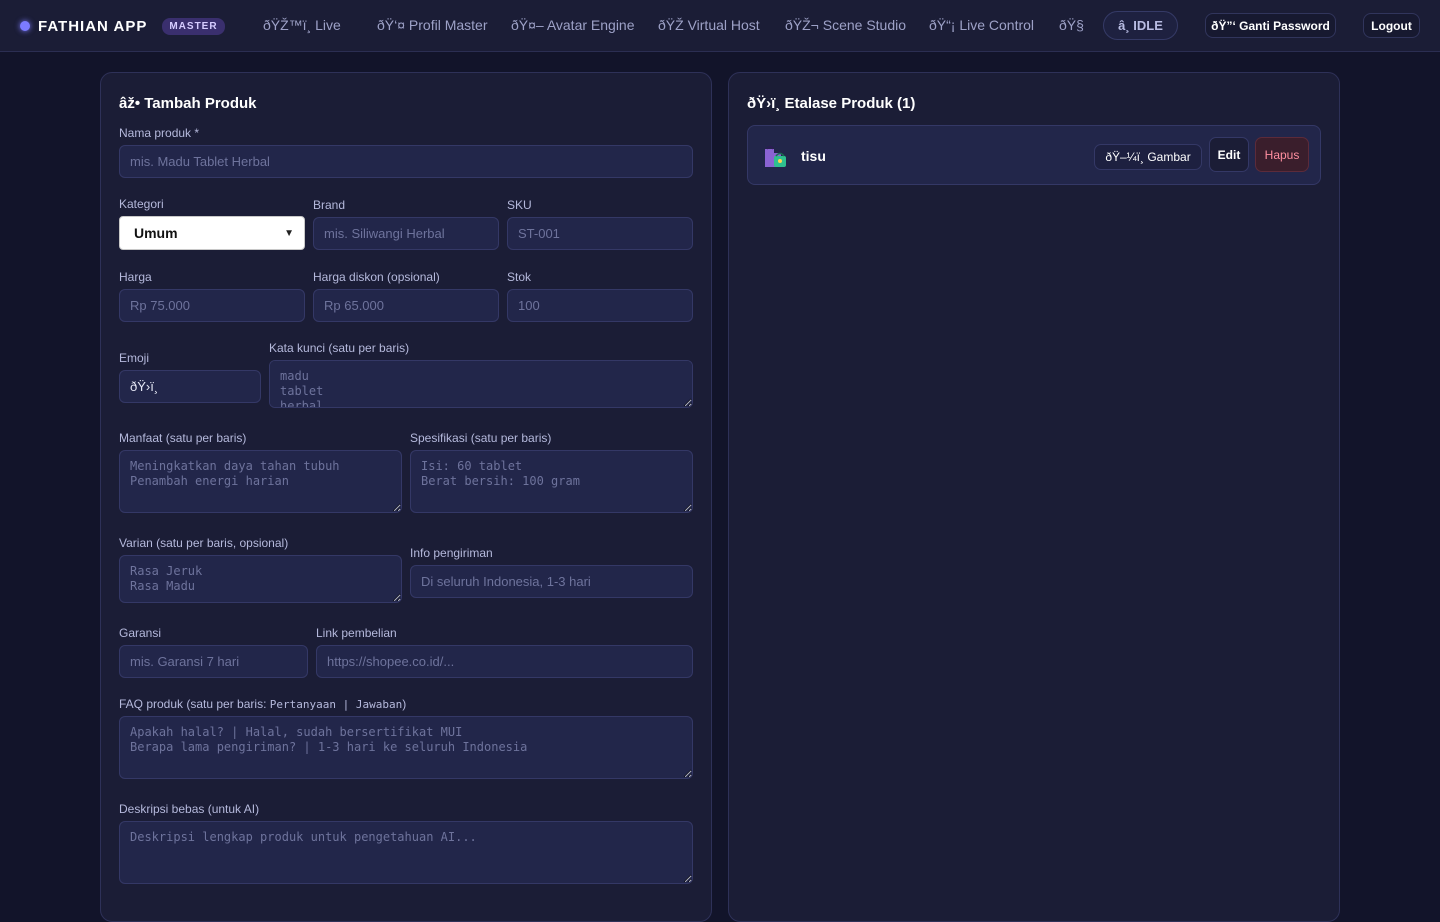 The height and width of the screenshot is (922, 1440). I want to click on keywords-field: Kata kunci (satu per baris), so click(481, 374).